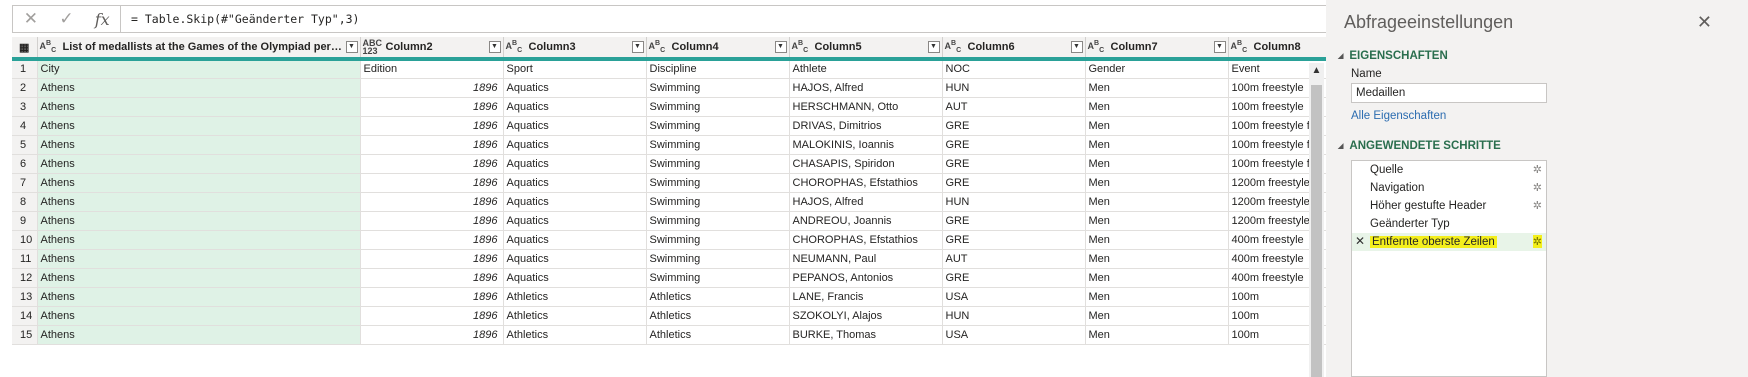  What do you see at coordinates (25, 145) in the screenshot?
I see `row-number: 5` at bounding box center [25, 145].